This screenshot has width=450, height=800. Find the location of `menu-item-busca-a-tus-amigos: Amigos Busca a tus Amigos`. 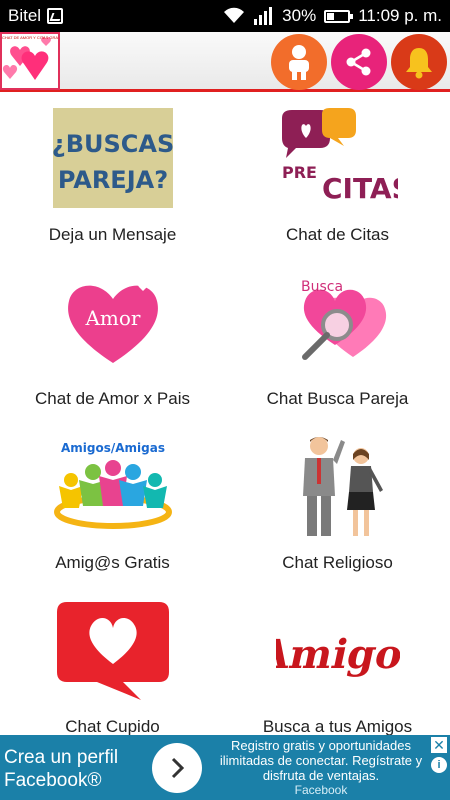

menu-item-busca-a-tus-amigos: Amigos Busca a tus Amigos is located at coordinates (337, 669).